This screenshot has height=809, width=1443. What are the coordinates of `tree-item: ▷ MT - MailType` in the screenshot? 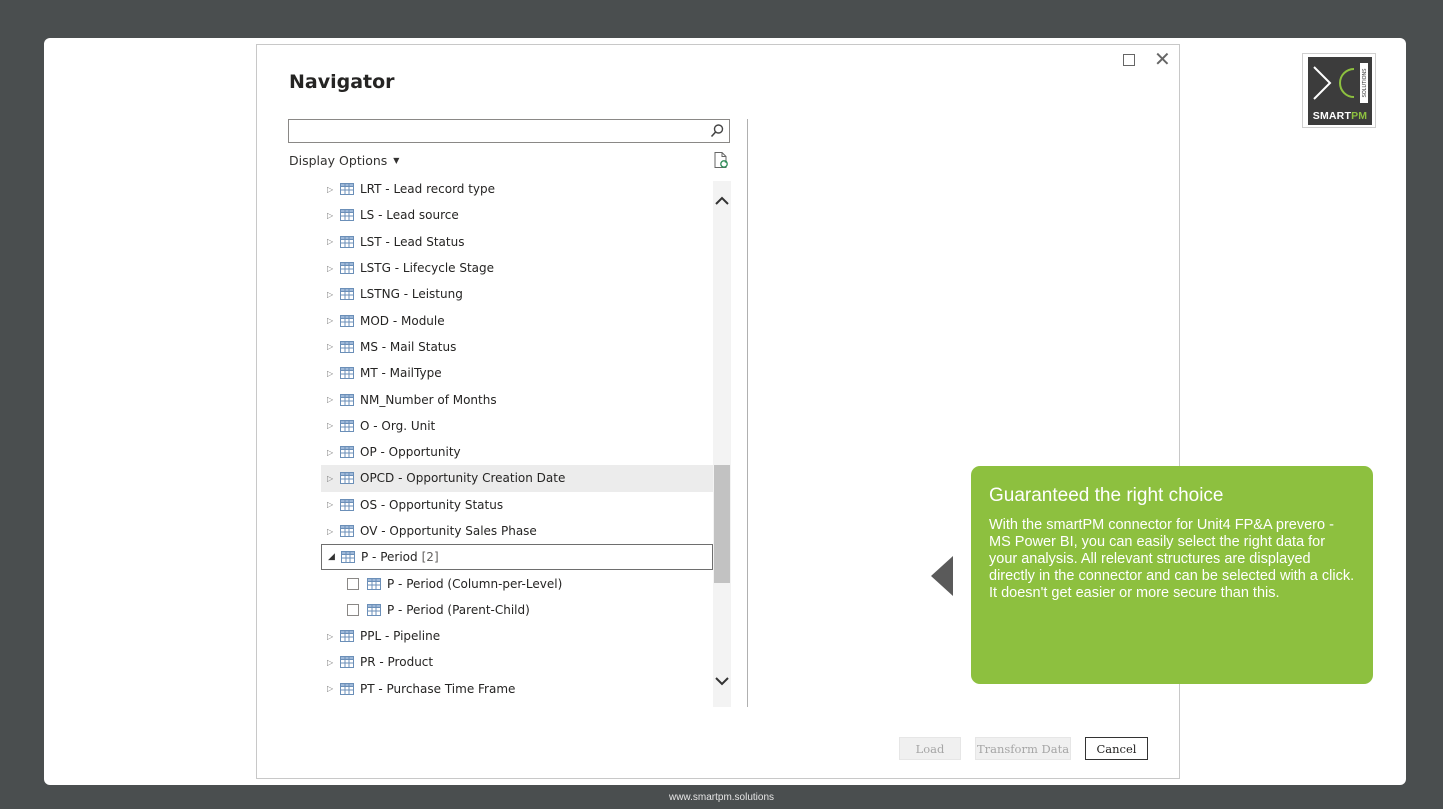 It's located at (517, 373).